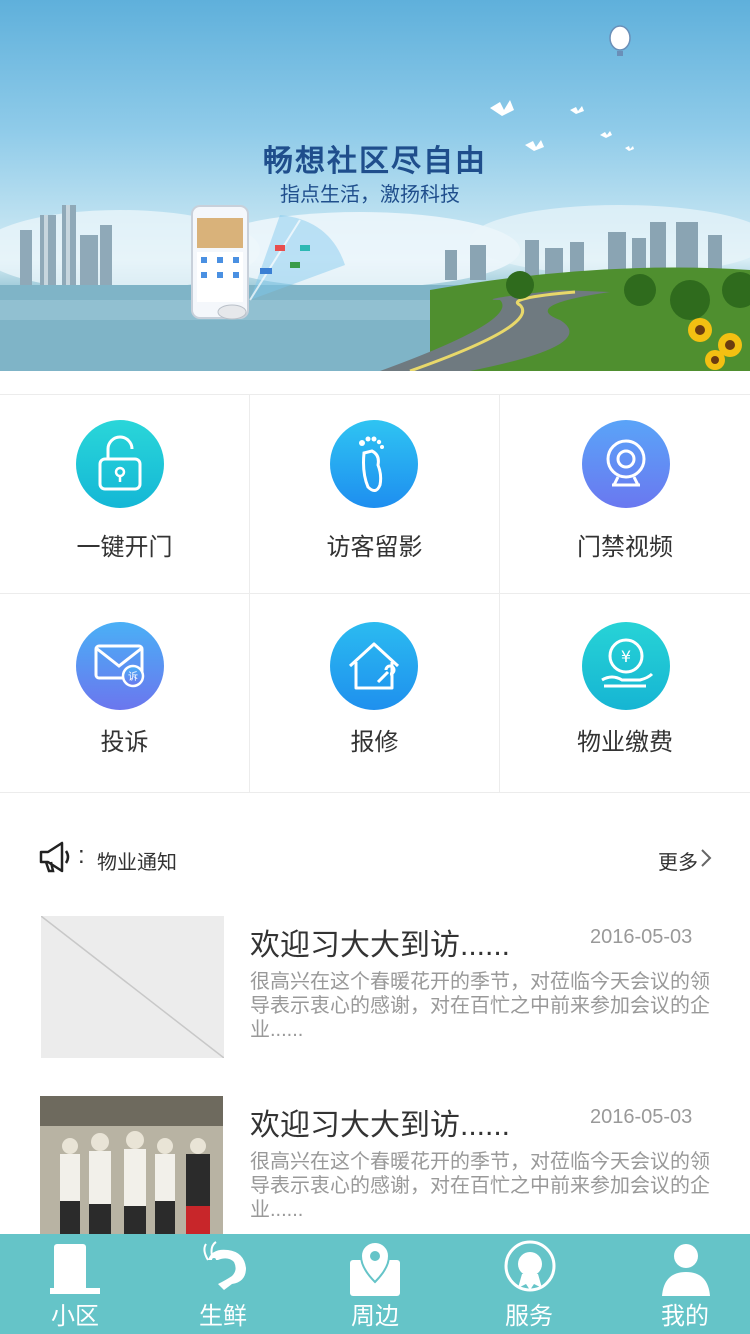 The image size is (750, 1334). I want to click on feature-label: 门禁视频, so click(625, 547).